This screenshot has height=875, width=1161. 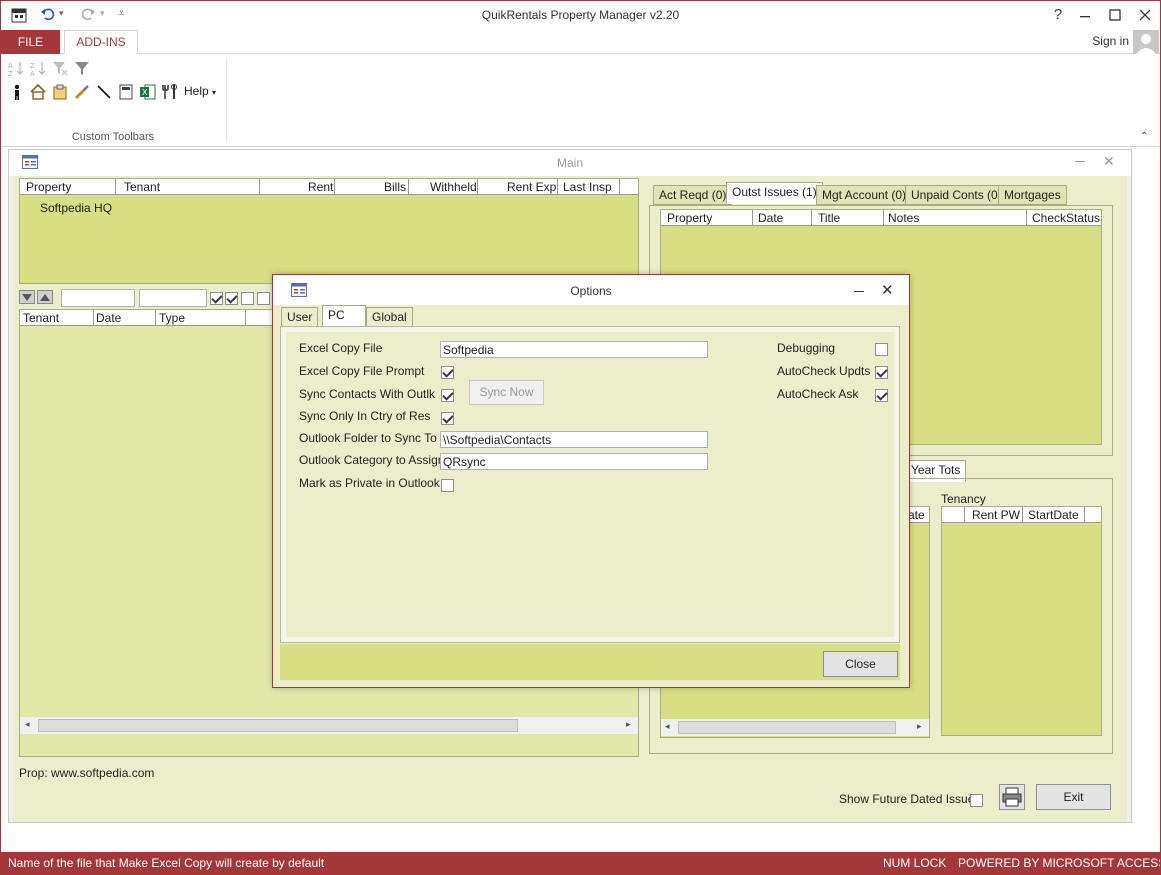 I want to click on tab-mgt-account: Mgt Account (0), so click(x=864, y=195).